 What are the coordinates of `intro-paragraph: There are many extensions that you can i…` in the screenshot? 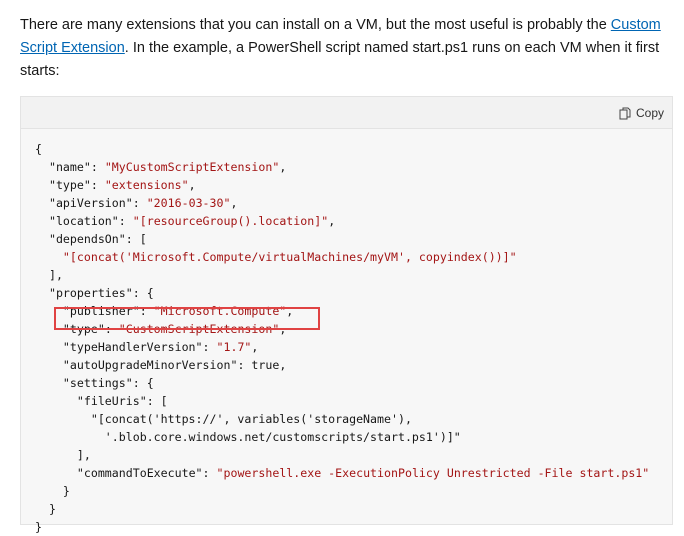 It's located at (345, 48).